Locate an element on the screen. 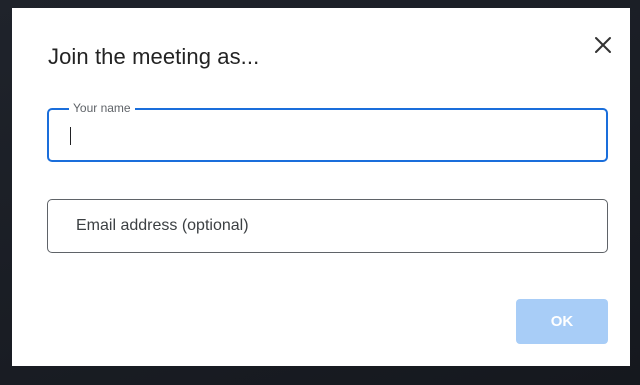 The image size is (640, 385). close-button is located at coordinates (603, 45).